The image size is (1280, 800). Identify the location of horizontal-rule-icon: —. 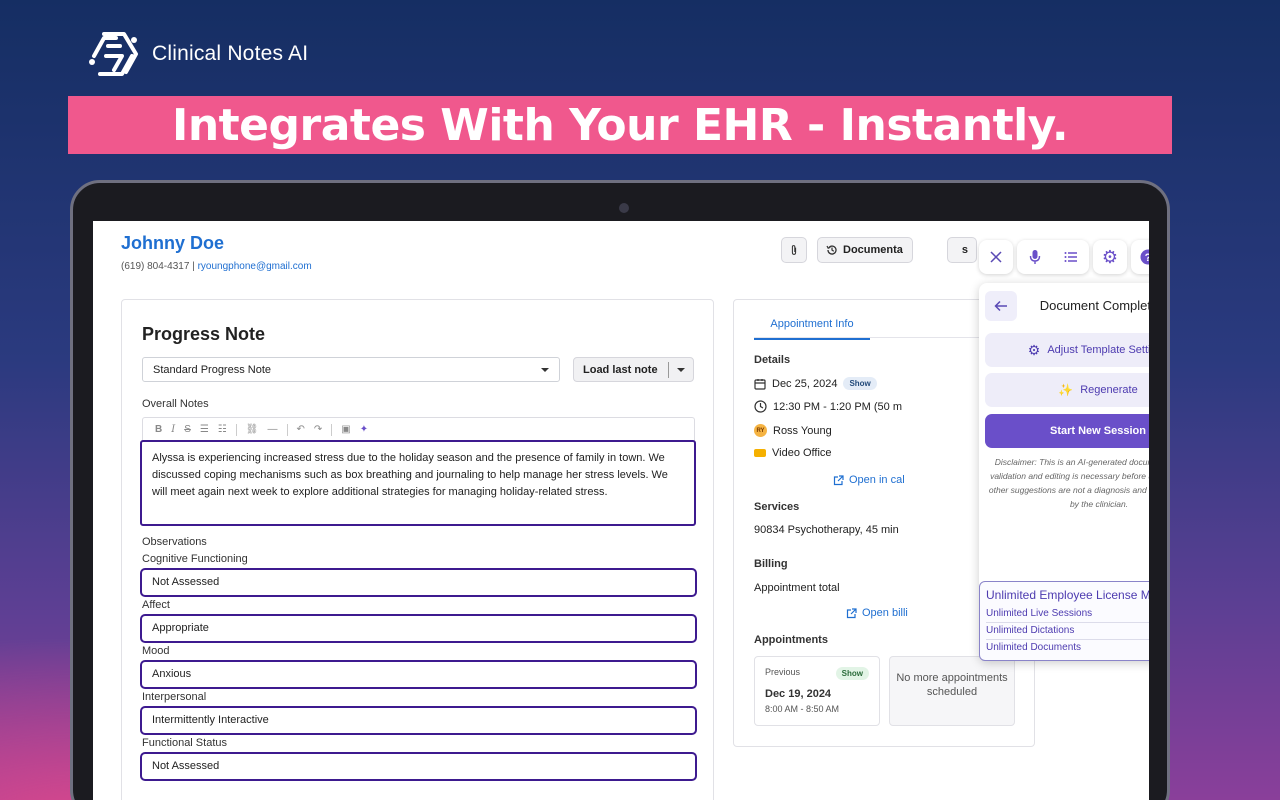
(273, 429).